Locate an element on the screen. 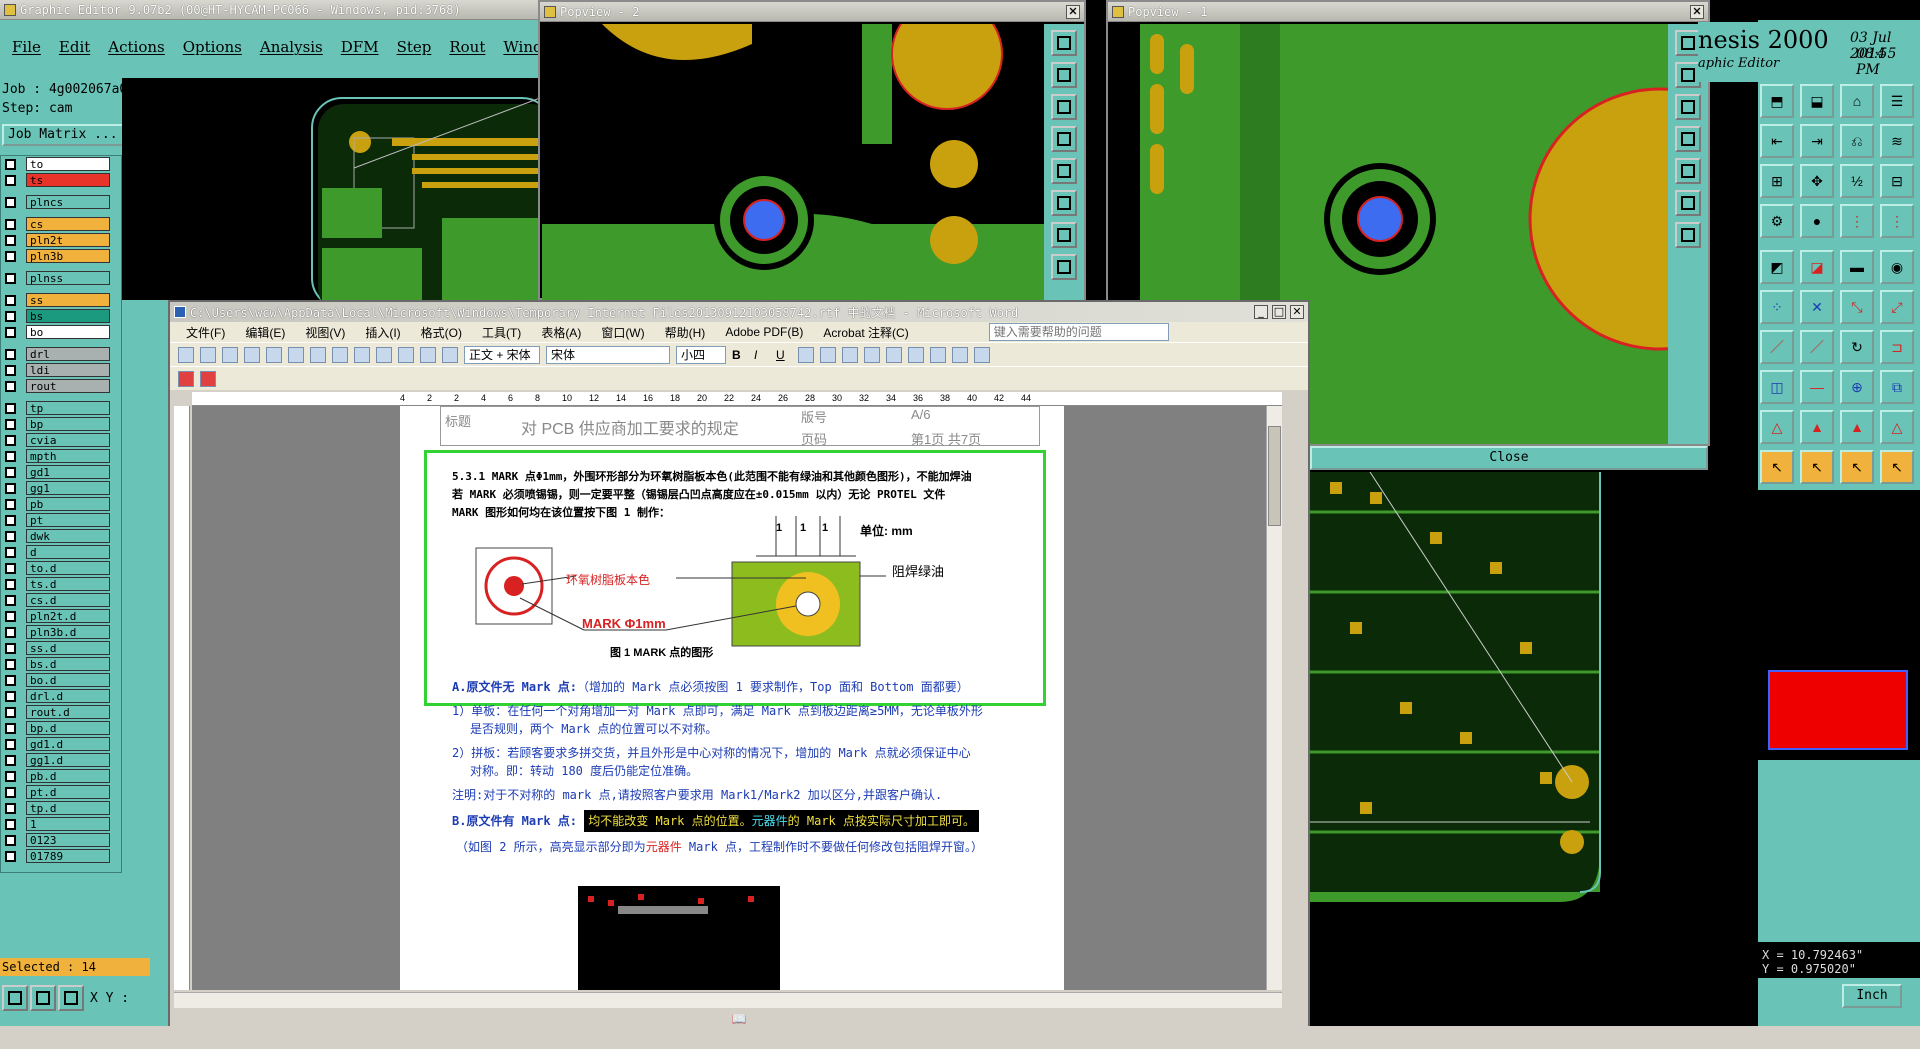 This screenshot has height=1049, width=1920. layer-row: ts.d is located at coordinates (63, 584).